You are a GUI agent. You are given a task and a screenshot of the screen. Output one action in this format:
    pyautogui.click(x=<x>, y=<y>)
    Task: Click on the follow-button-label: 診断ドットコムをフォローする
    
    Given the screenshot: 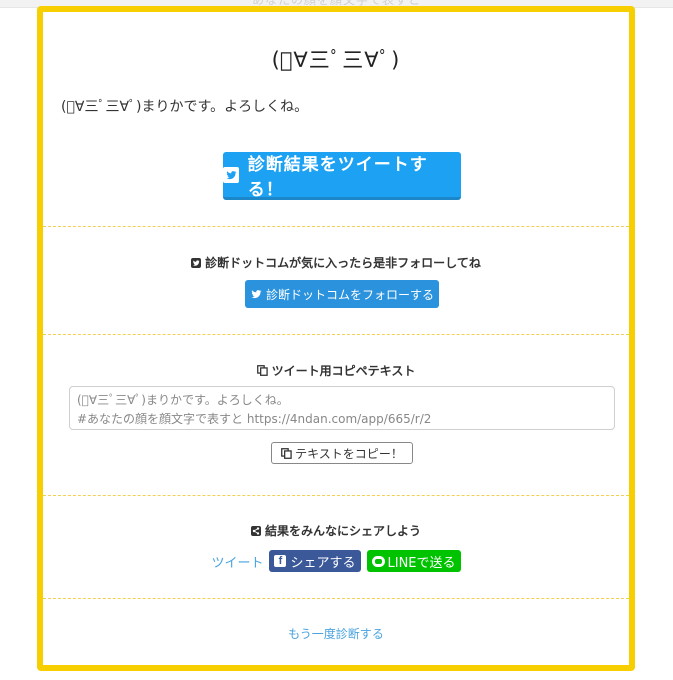 What is the action you would take?
    pyautogui.click(x=349, y=294)
    